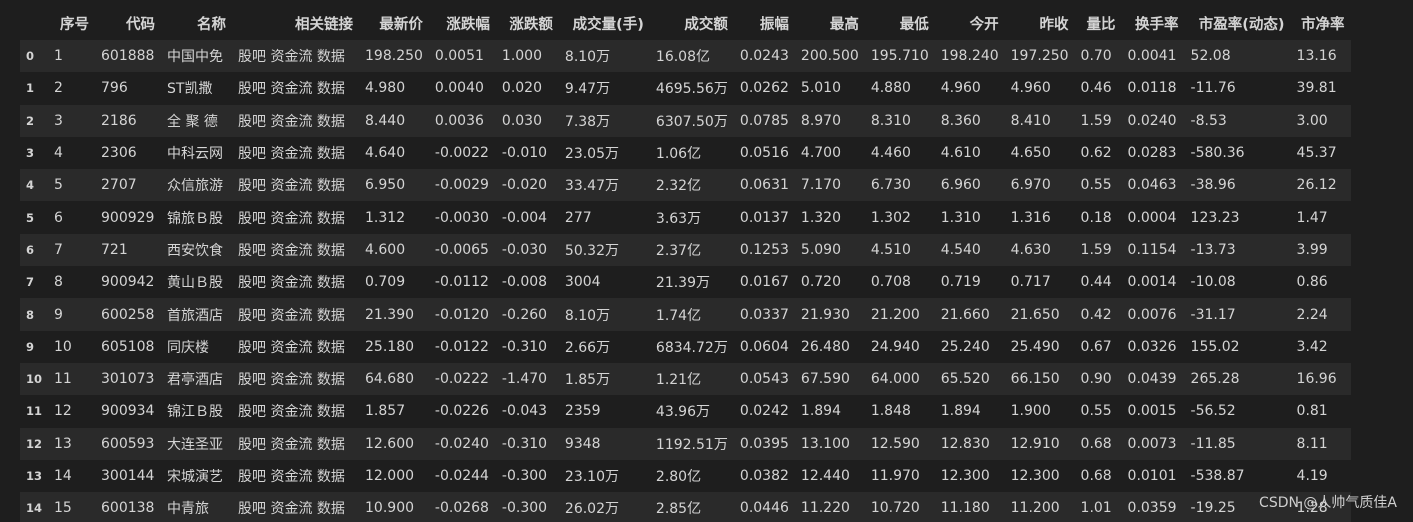 This screenshot has width=1413, height=522. What do you see at coordinates (1035, 508) in the screenshot?
I see `table-cell: 11.200` at bounding box center [1035, 508].